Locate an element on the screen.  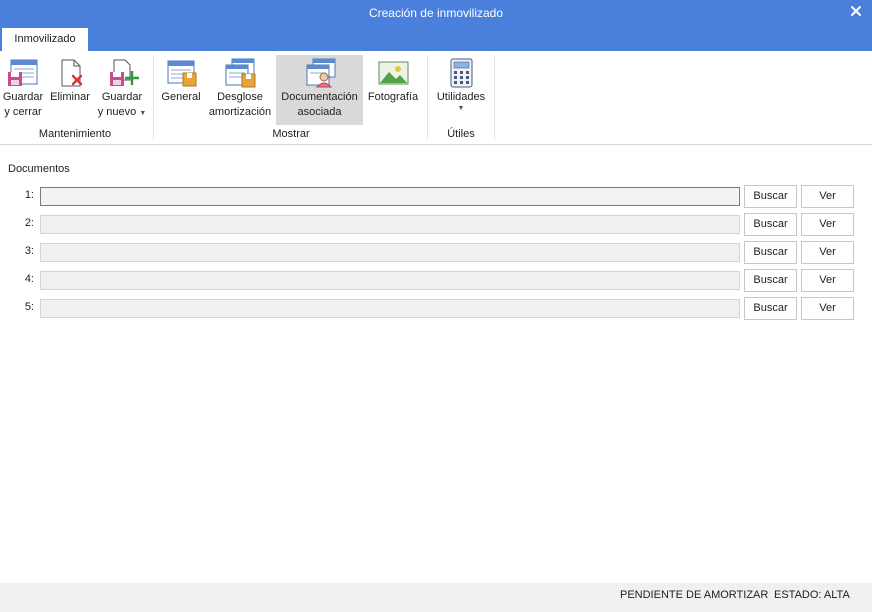
close-icon is located at coordinates (856, 11).